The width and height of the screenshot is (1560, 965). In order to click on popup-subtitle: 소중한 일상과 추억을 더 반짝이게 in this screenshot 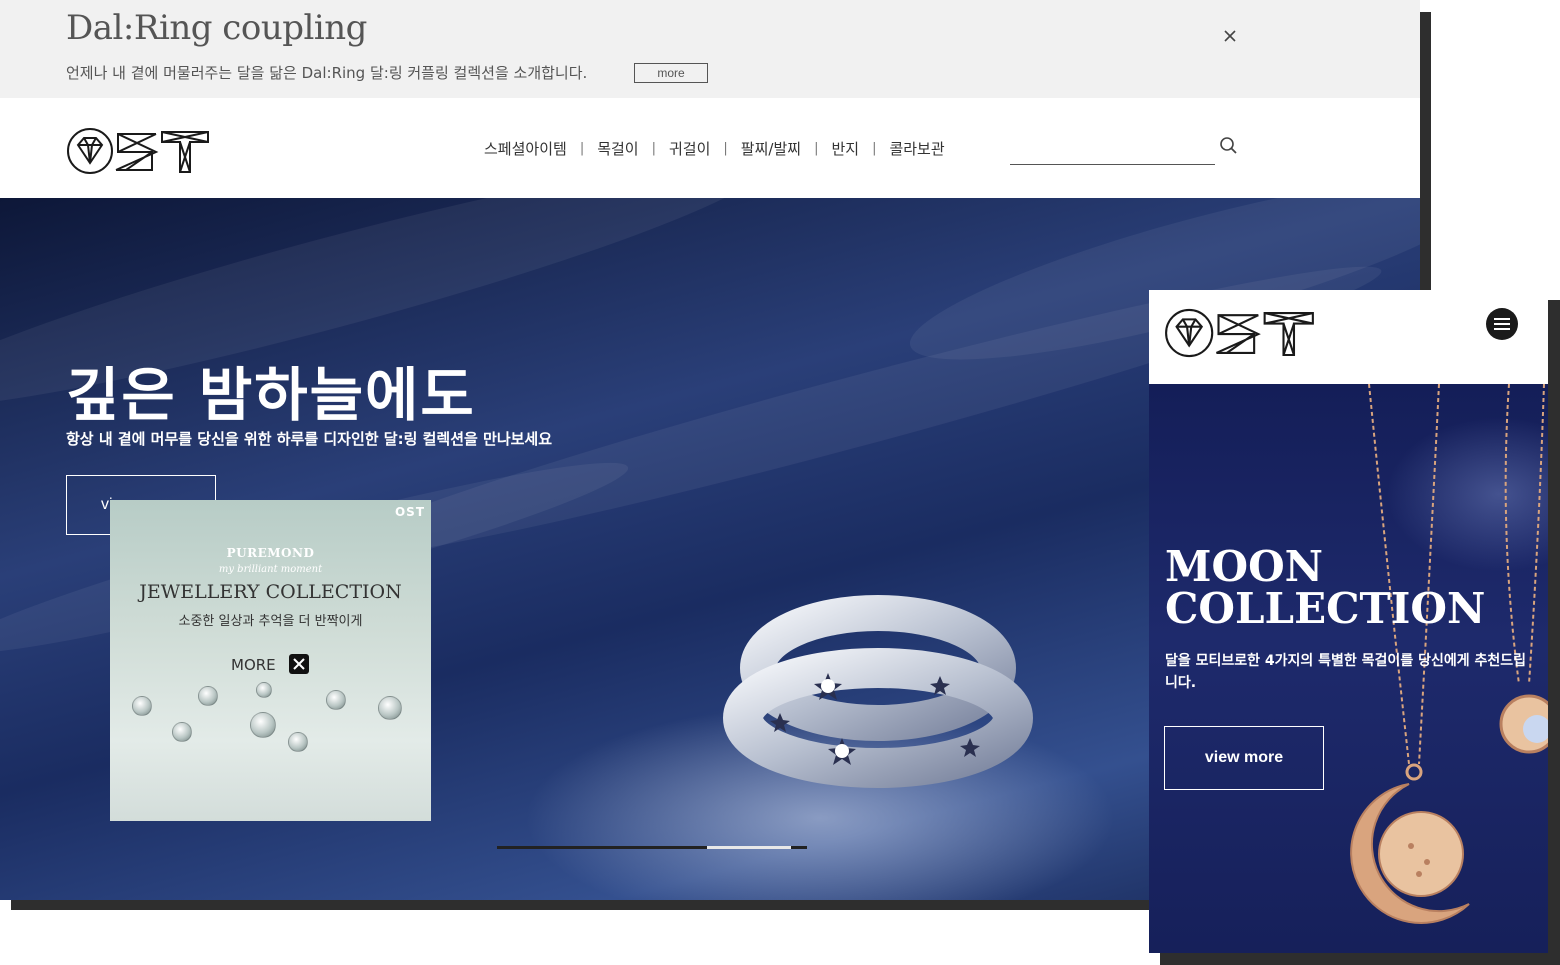, I will do `click(270, 621)`.